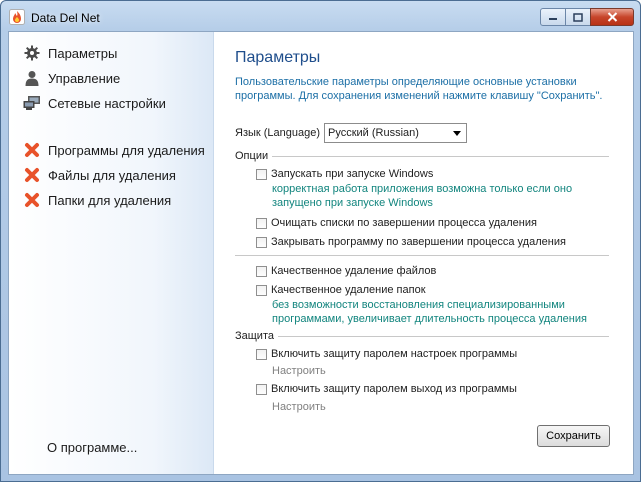 This screenshot has height=482, width=641. What do you see at coordinates (110, 200) in the screenshot?
I see `sidebar-item-label: Папки для удаления` at bounding box center [110, 200].